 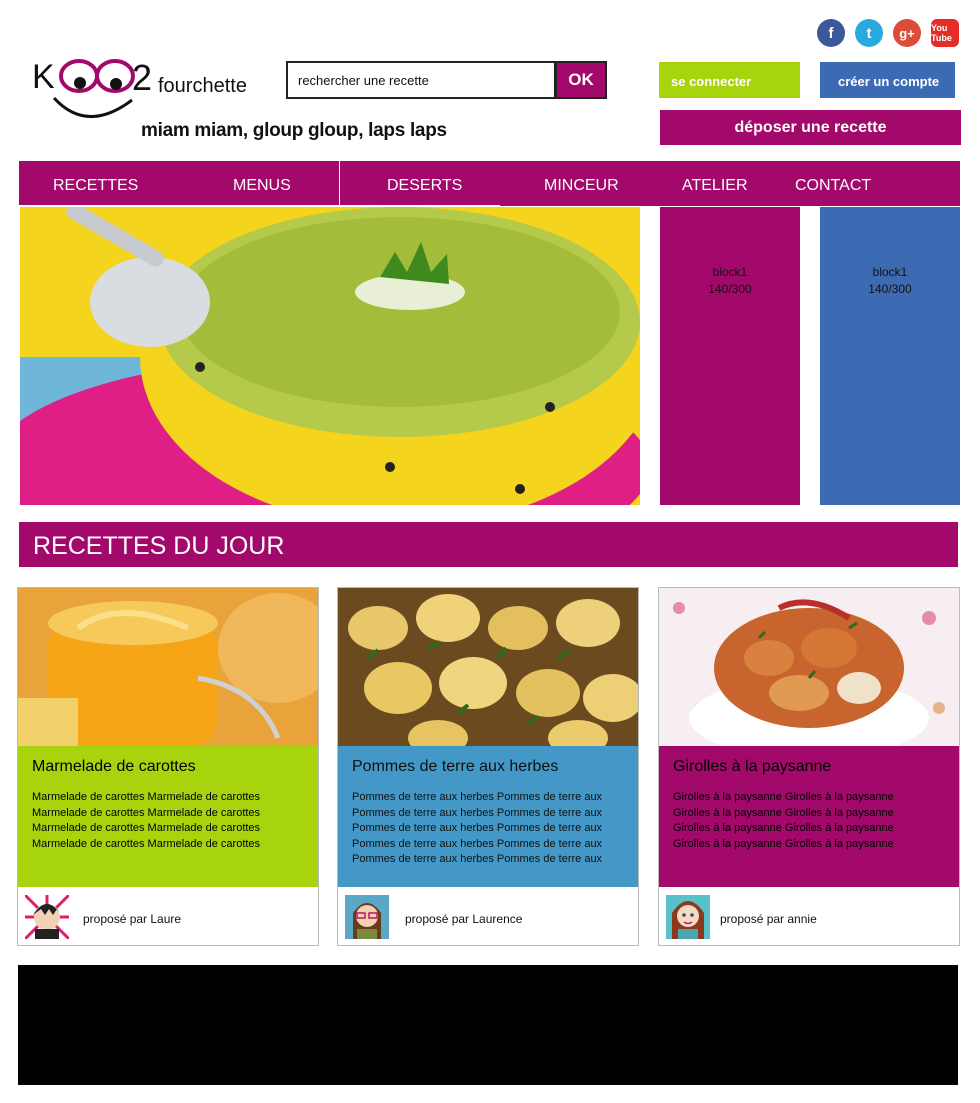 I want to click on search-button: OK, so click(x=581, y=80).